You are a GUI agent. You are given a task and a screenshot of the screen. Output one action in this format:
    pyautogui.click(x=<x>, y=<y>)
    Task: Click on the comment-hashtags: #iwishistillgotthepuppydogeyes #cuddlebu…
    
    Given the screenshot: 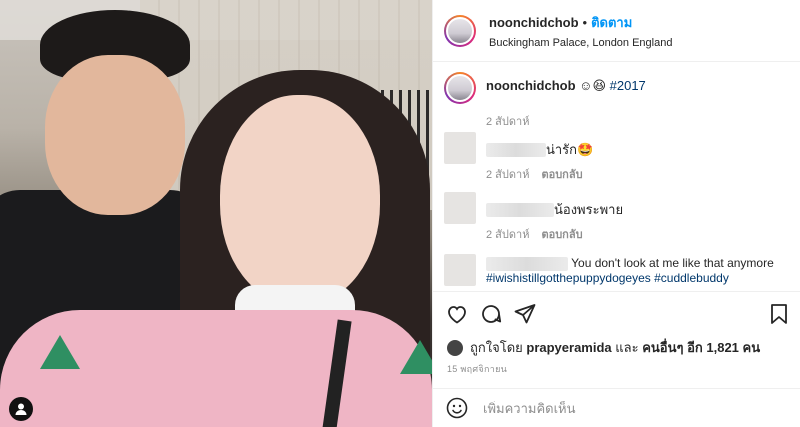 What is the action you would take?
    pyautogui.click(x=607, y=278)
    